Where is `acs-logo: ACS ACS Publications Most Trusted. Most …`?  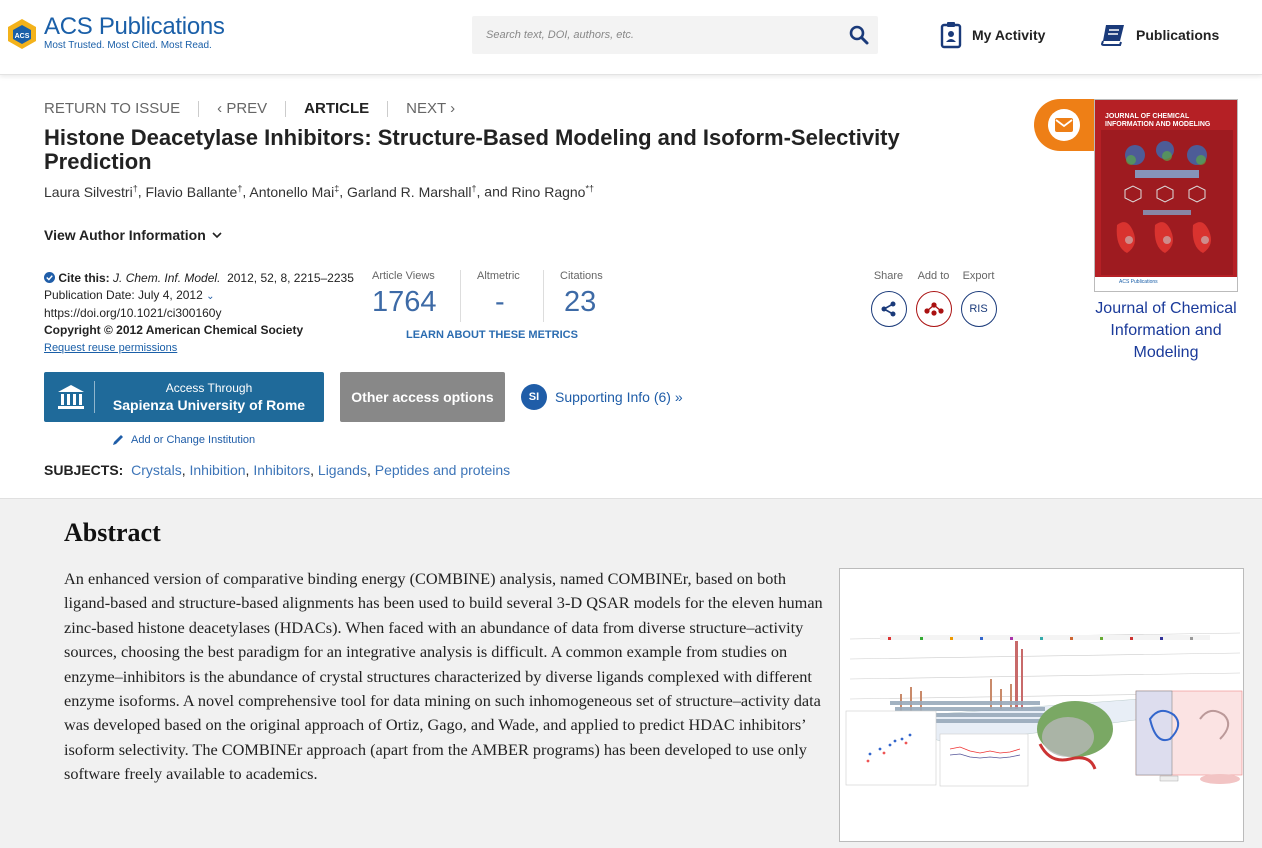
acs-logo: ACS ACS Publications Most Trusted. Most … is located at coordinates (115, 33).